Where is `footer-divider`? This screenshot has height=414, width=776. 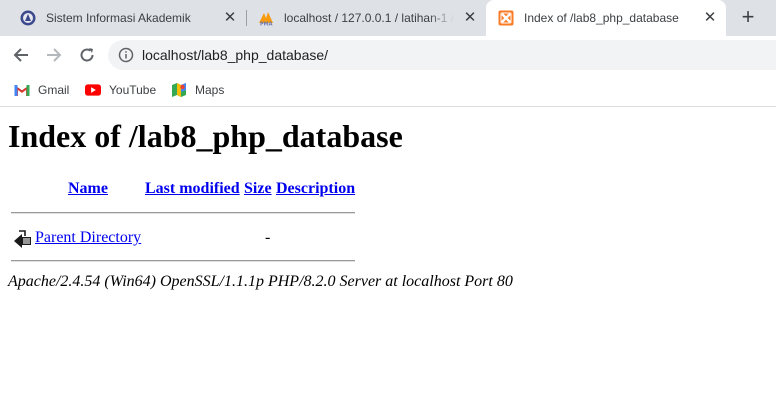 footer-divider is located at coordinates (183, 261).